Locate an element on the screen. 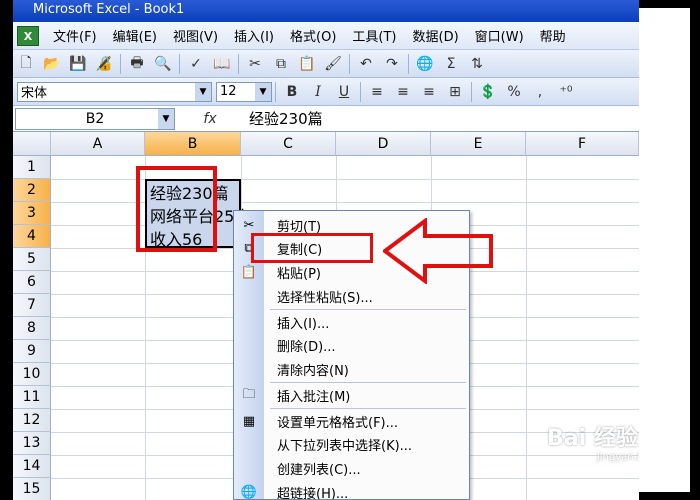 The width and height of the screenshot is (700, 500). name-box-value: B2 is located at coordinates (95, 118).